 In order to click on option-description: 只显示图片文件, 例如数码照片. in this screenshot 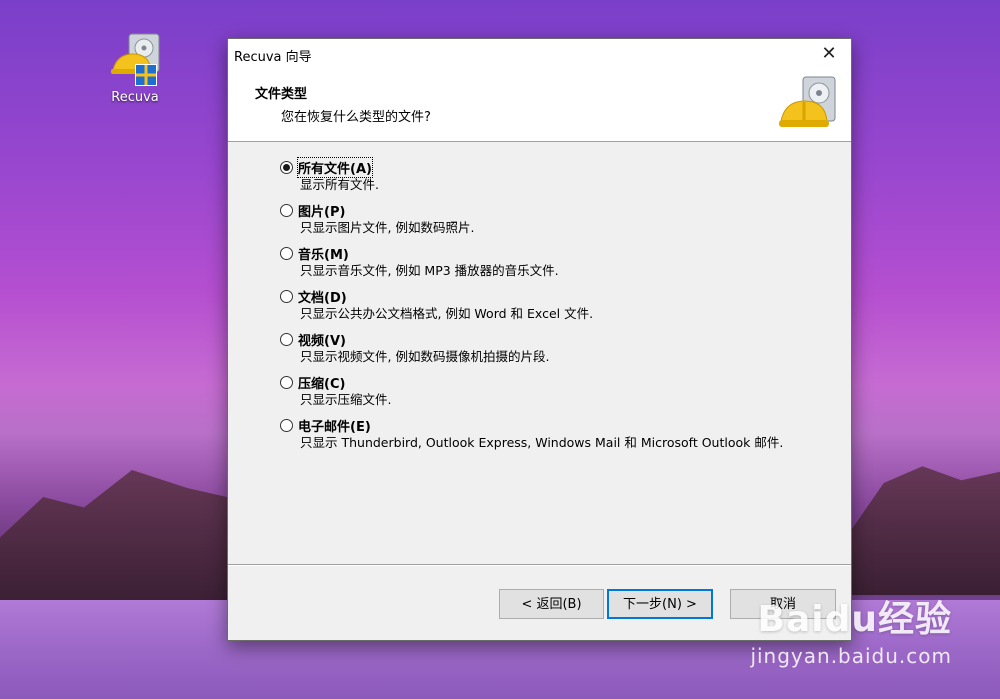, I will do `click(387, 227)`.